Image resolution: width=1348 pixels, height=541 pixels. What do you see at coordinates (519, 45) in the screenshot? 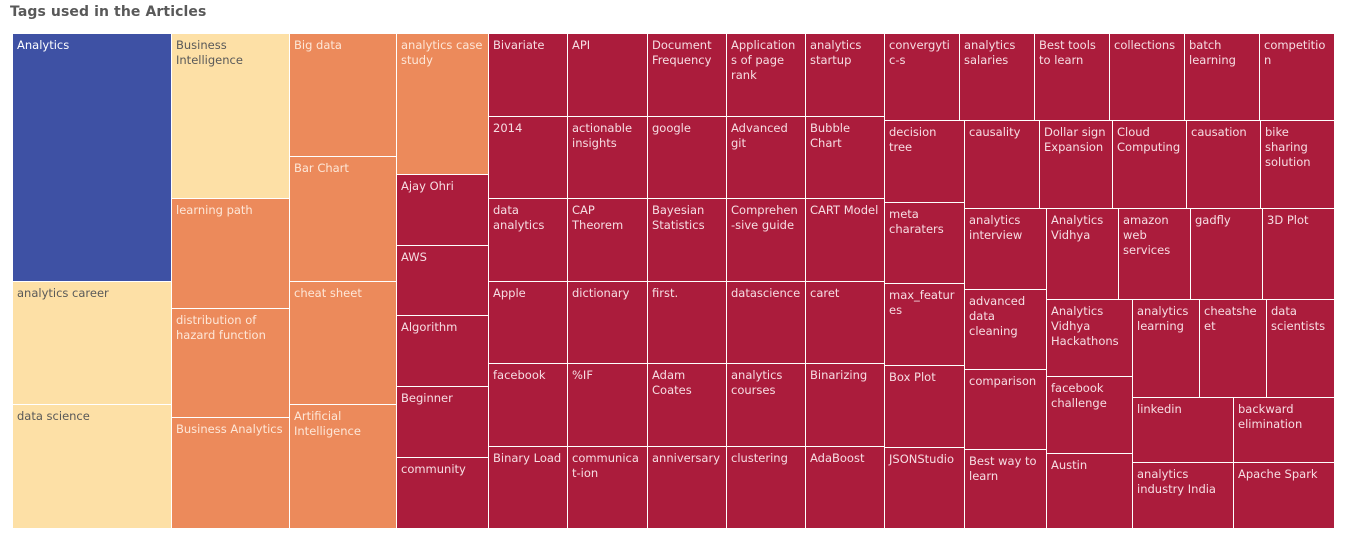
I see `tile-label: Bivariate` at bounding box center [519, 45].